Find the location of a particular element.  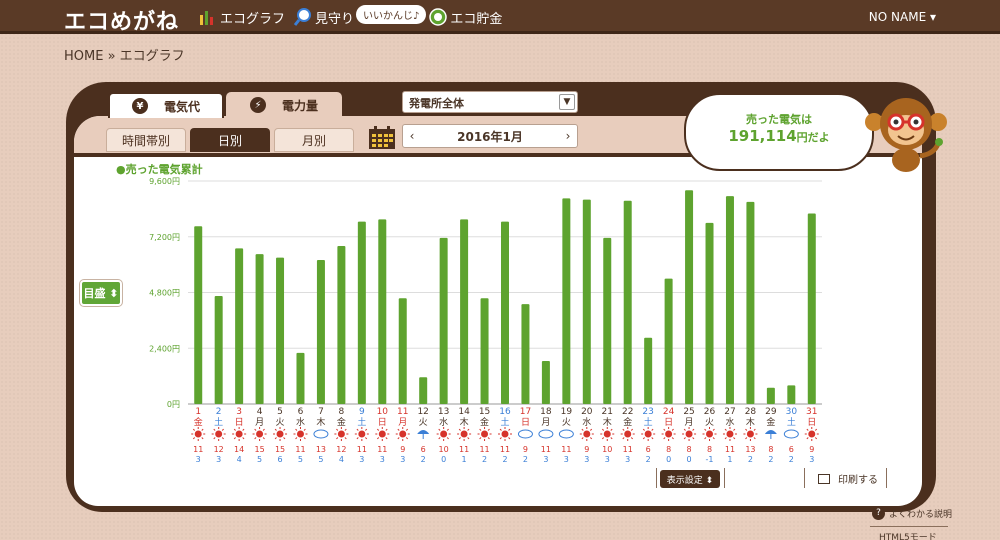

summary-speech-bubble: 売った電気は 191,114円だよ is located at coordinates (779, 132).